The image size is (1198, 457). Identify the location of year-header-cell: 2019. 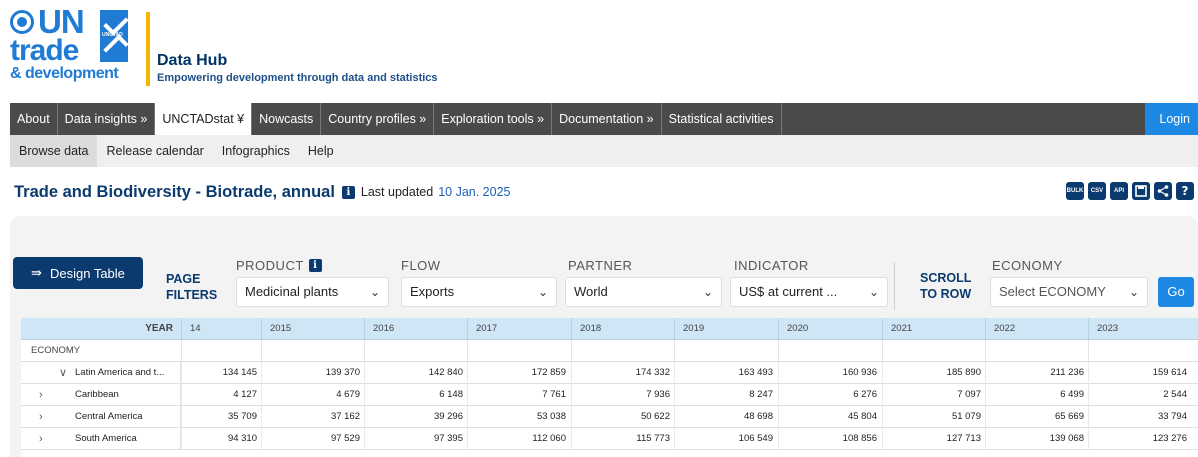
(725, 329).